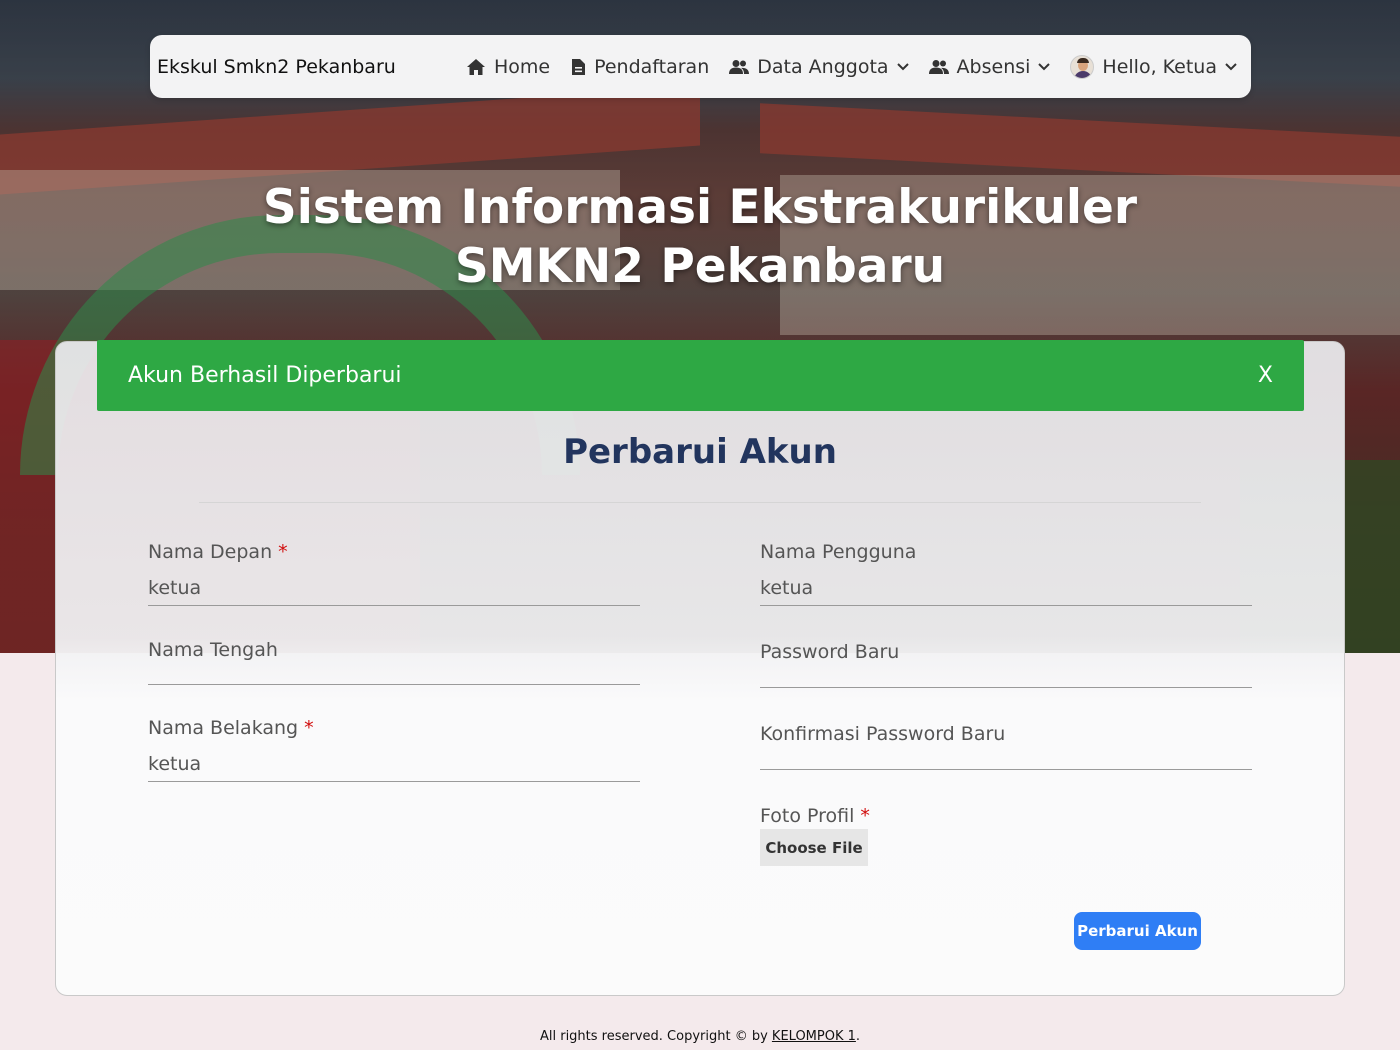  I want to click on password-baru-label: Password Baru, so click(830, 652).